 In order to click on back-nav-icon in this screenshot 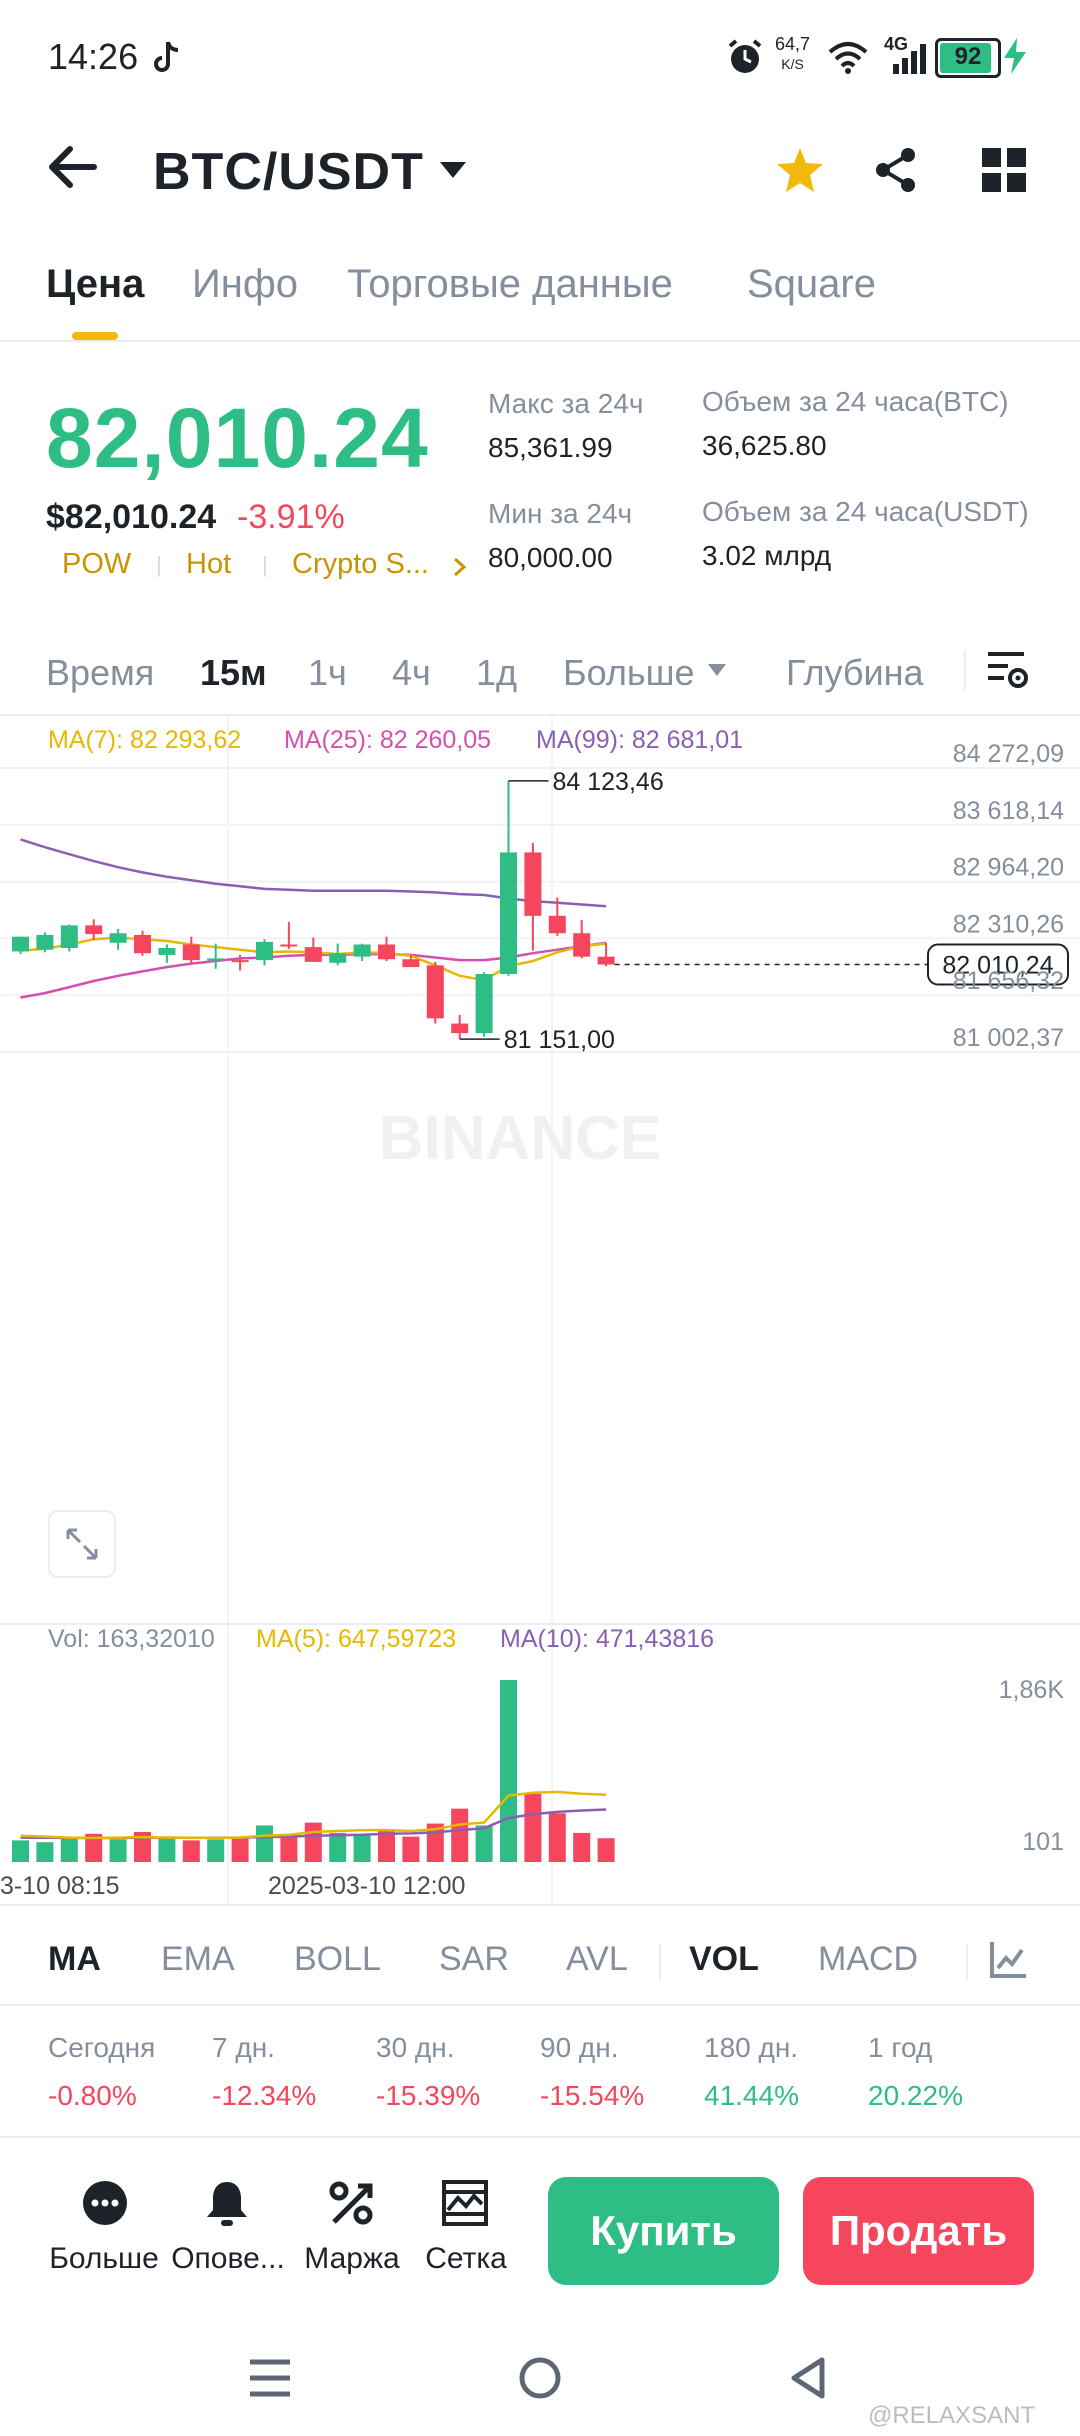, I will do `click(808, 2378)`.